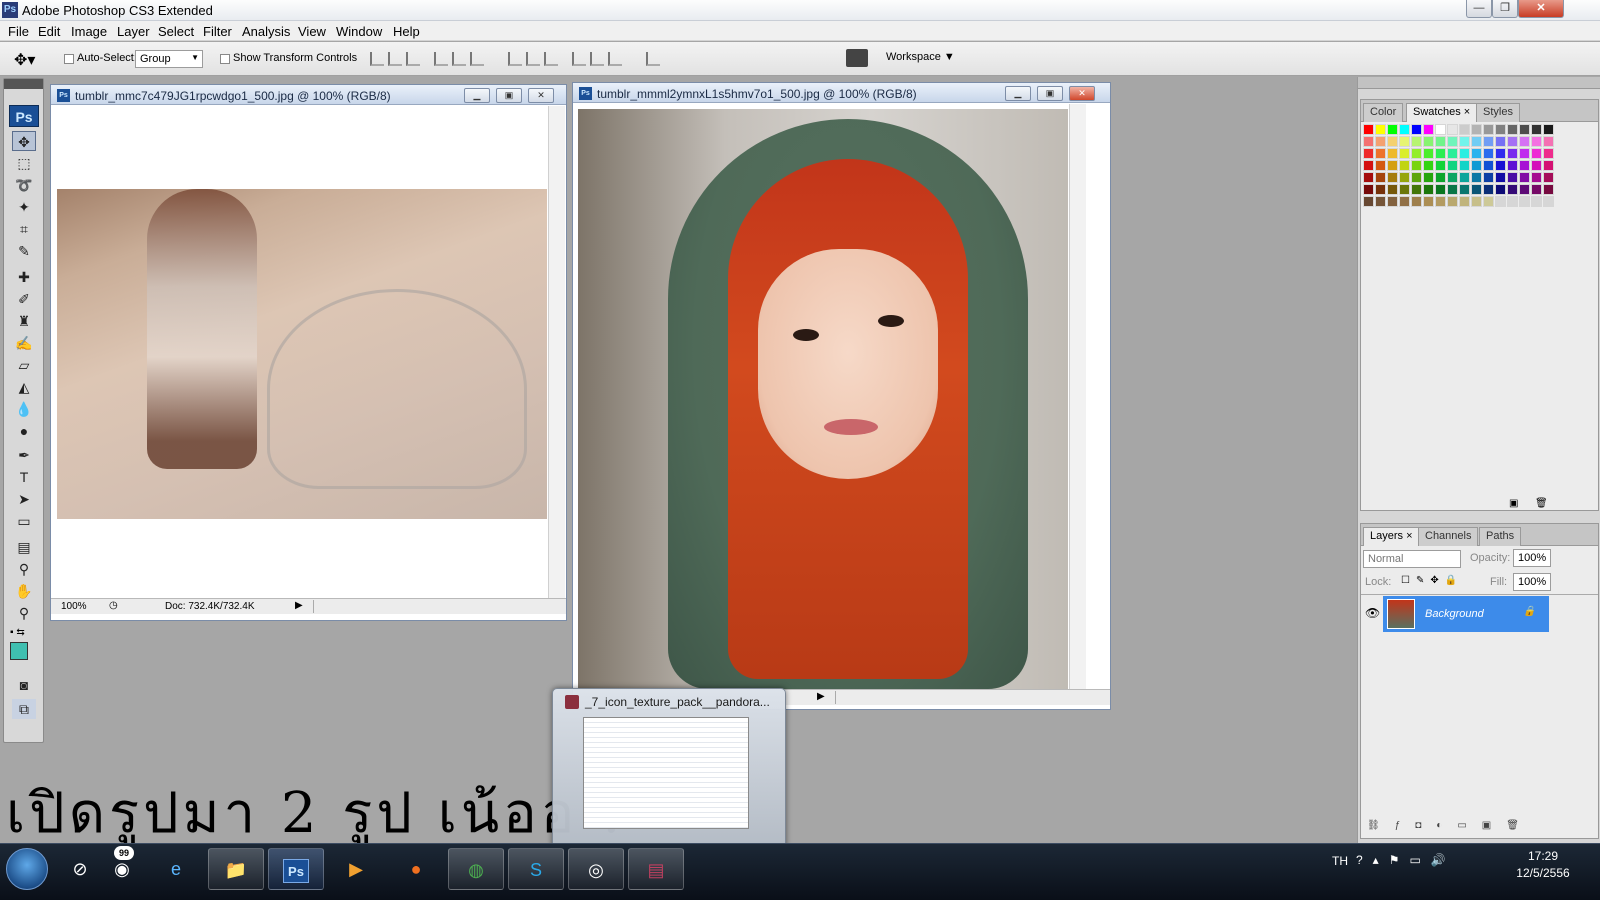 This screenshot has height=900, width=1600. Describe the element at coordinates (429, 606) in the screenshot. I see `document-1-horizontal-scrollbar` at that location.